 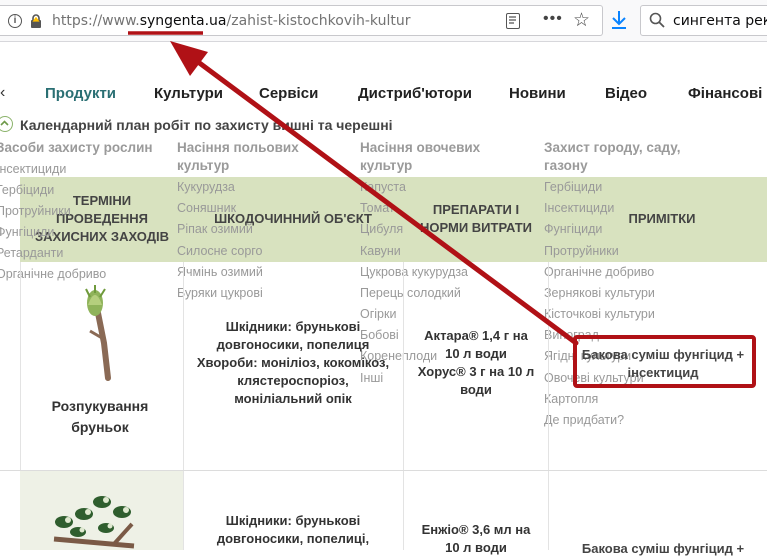 What do you see at coordinates (238, 157) in the screenshot?
I see `menu-col2-header: Насіння польових культур` at bounding box center [238, 157].